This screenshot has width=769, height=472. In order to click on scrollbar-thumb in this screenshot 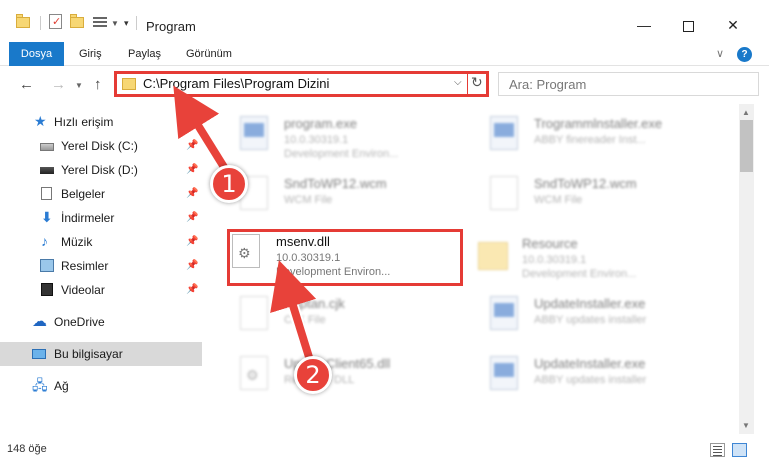, I will do `click(746, 146)`.